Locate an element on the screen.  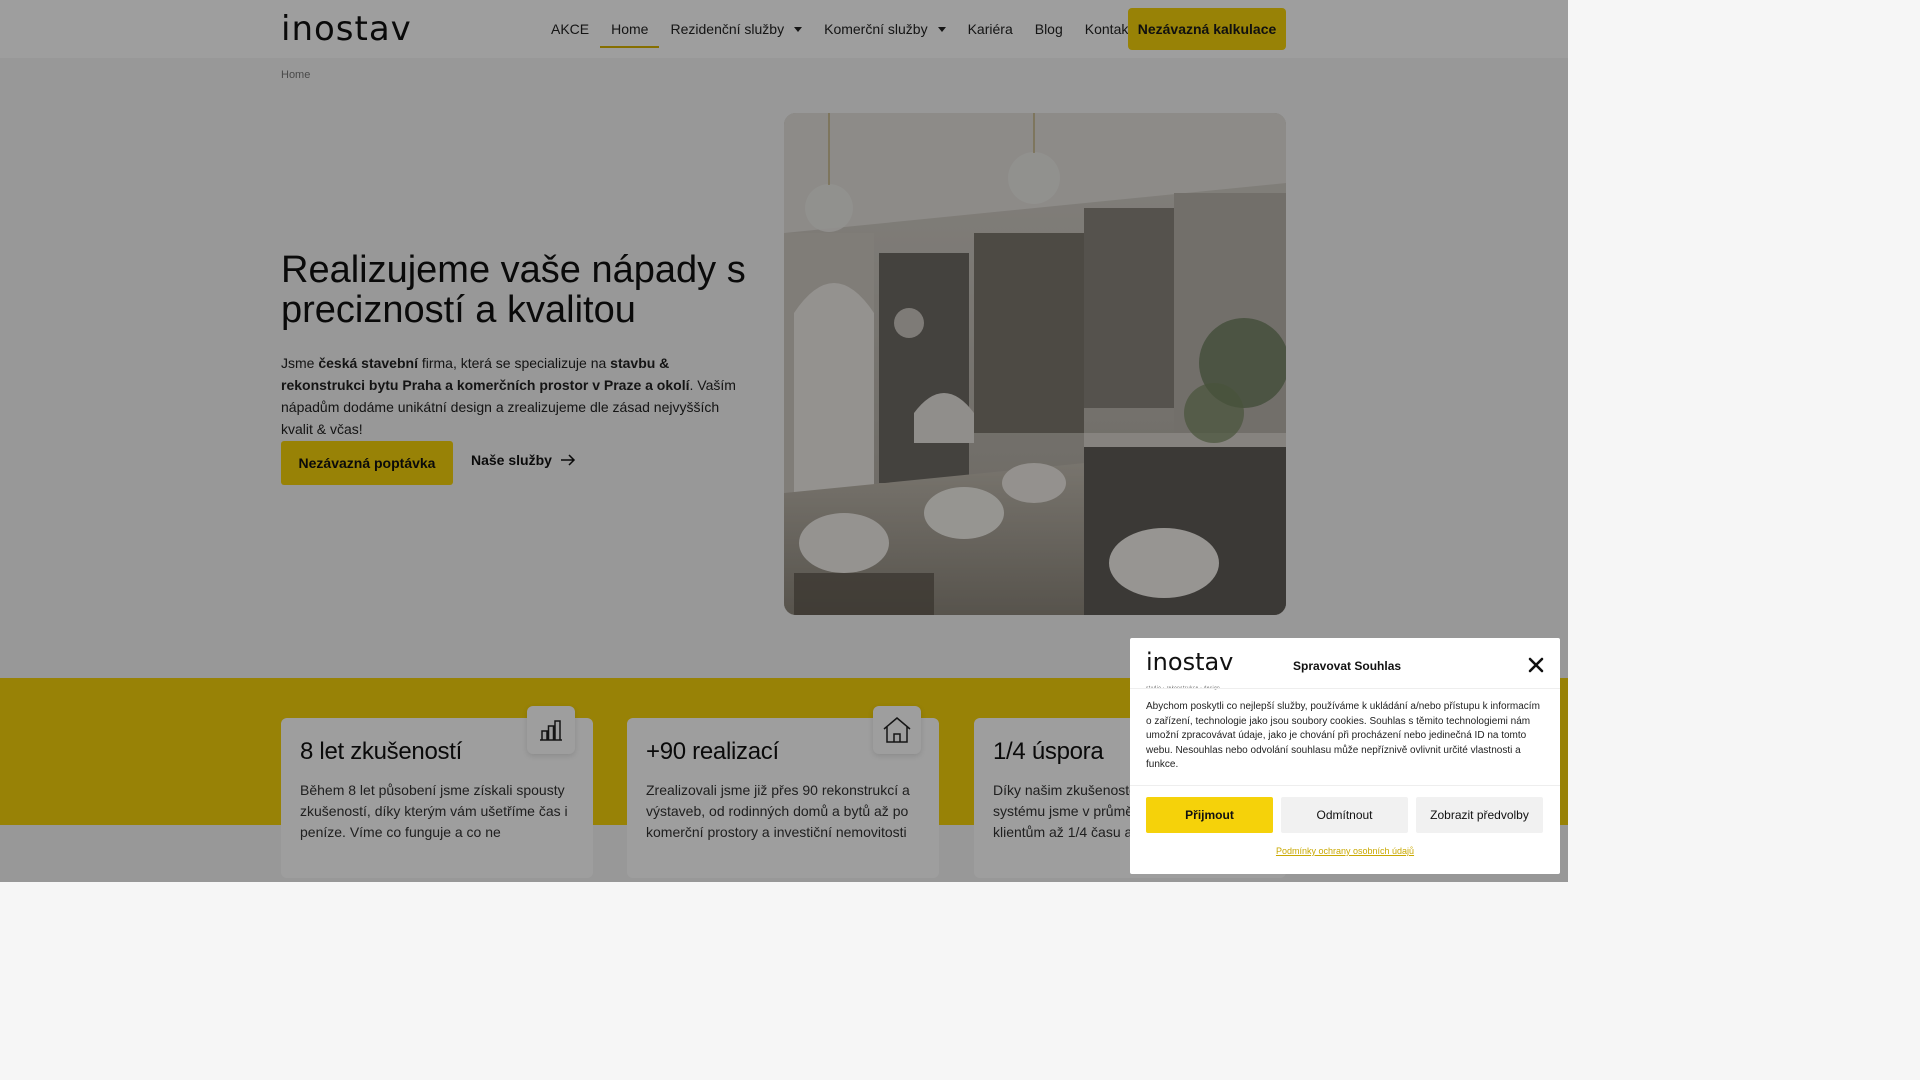
preferences-button: Zobrazit předvolby is located at coordinates (1479, 815).